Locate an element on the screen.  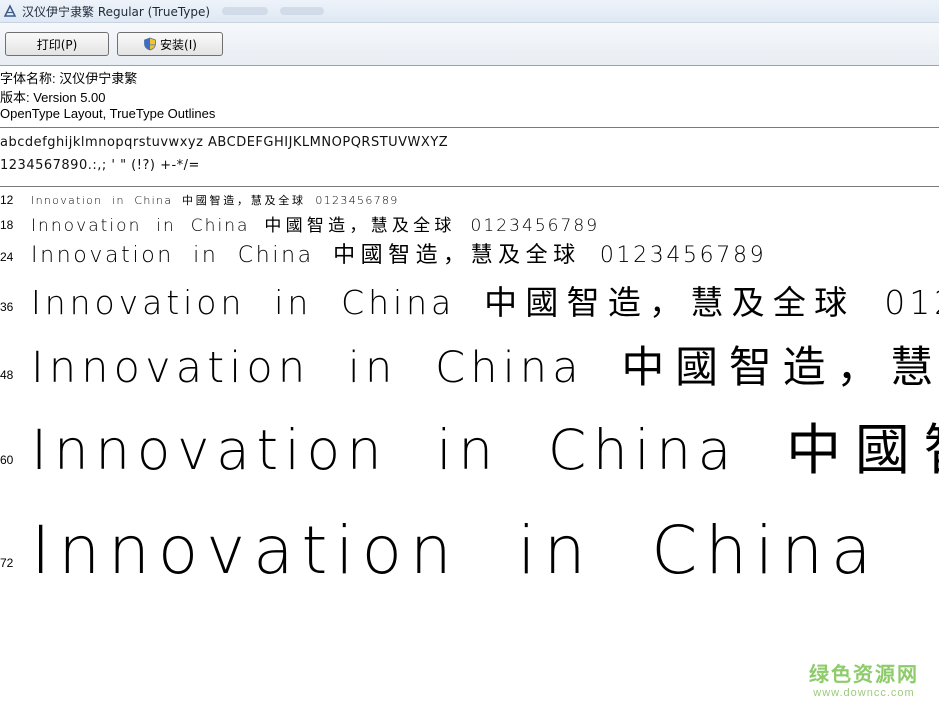
size-label: 72 is located at coordinates (7, 563).